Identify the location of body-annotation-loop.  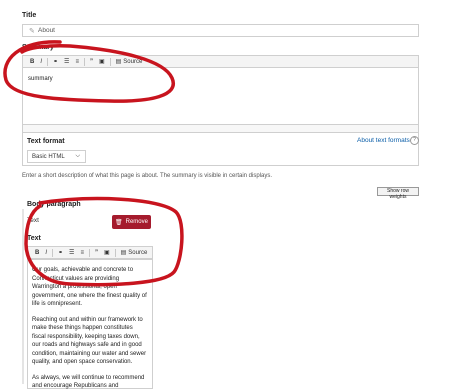
(104, 241).